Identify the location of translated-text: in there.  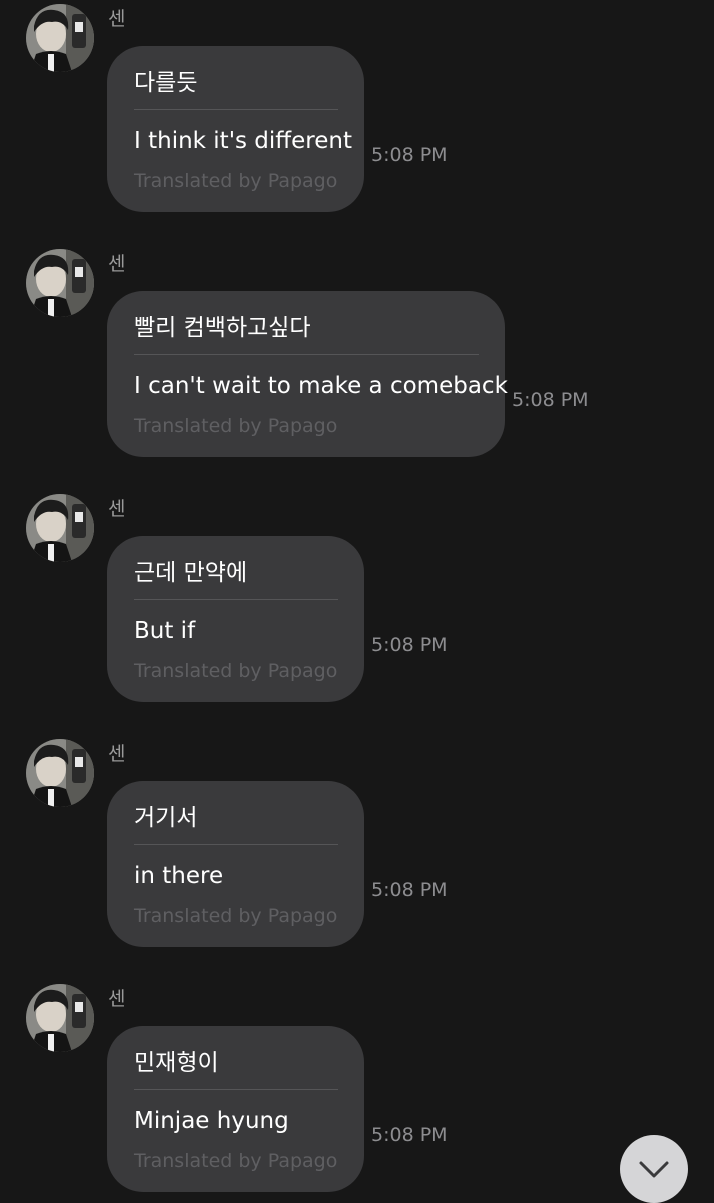
(179, 876).